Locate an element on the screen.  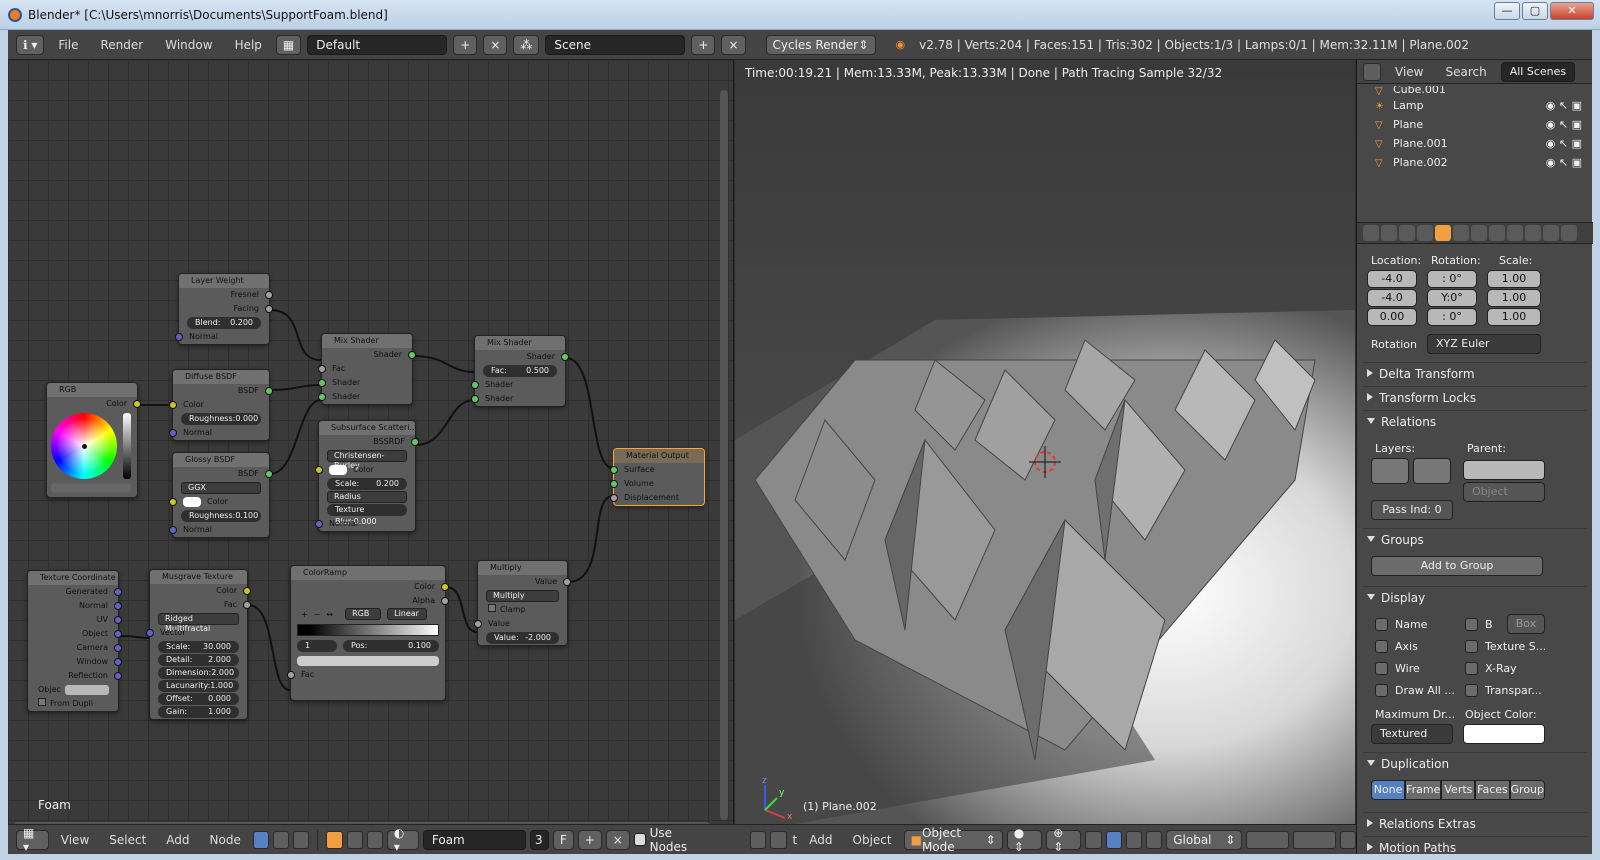
name-checkbox is located at coordinates (1381, 624).